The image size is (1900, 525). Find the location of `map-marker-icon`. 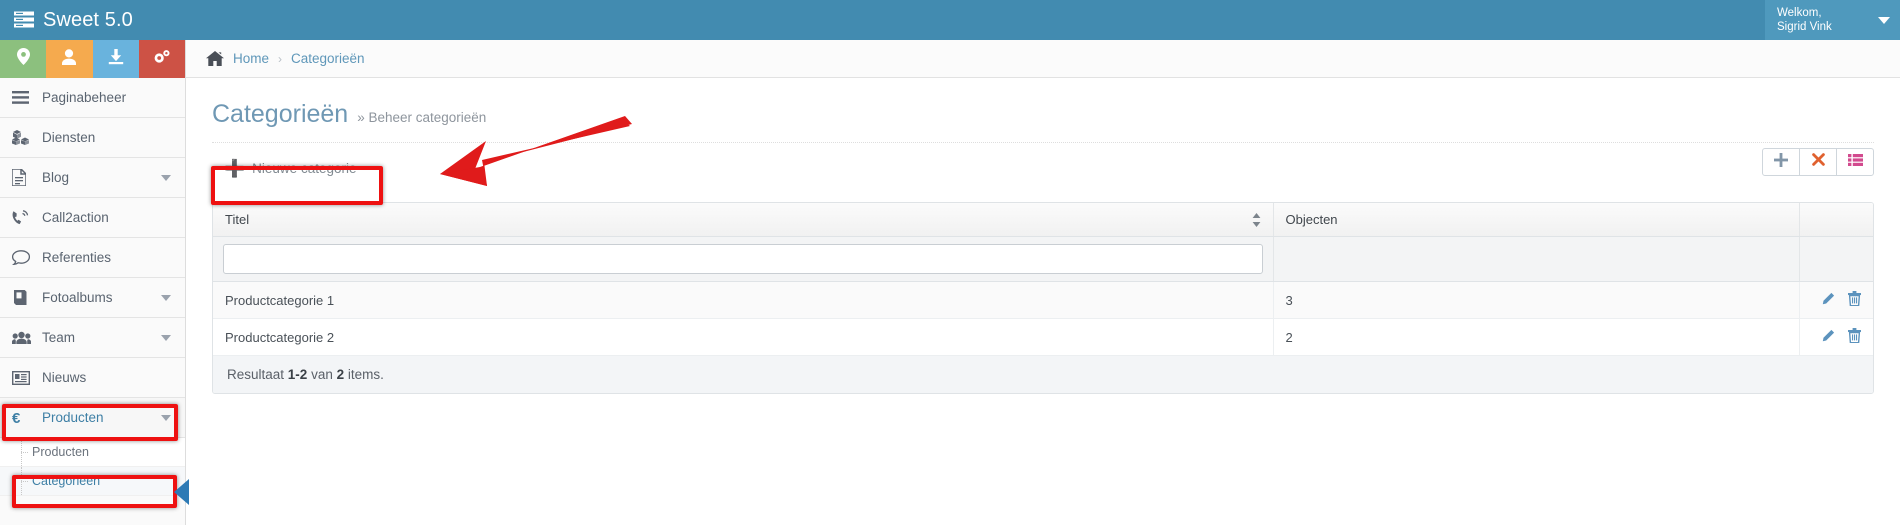

map-marker-icon is located at coordinates (23, 59).